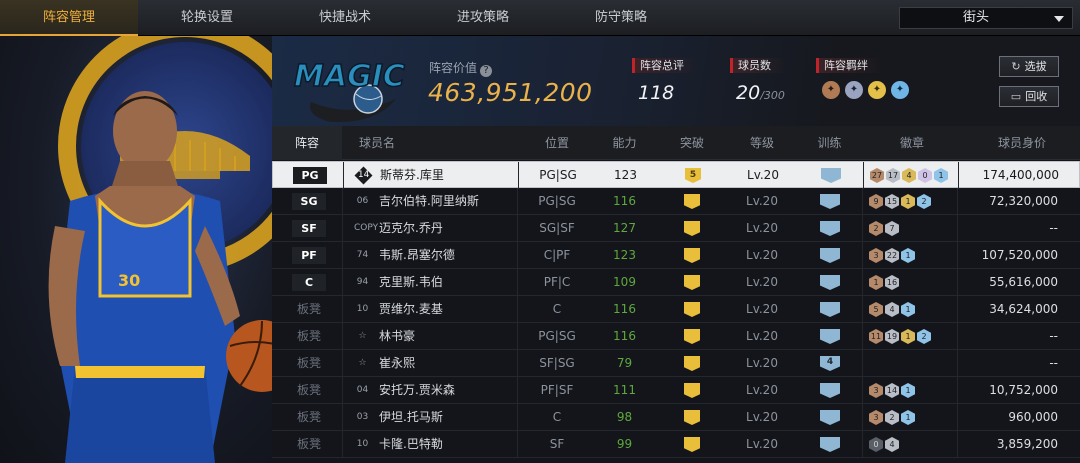 The image size is (1080, 463). I want to click on badge-icon: 22, so click(892, 255).